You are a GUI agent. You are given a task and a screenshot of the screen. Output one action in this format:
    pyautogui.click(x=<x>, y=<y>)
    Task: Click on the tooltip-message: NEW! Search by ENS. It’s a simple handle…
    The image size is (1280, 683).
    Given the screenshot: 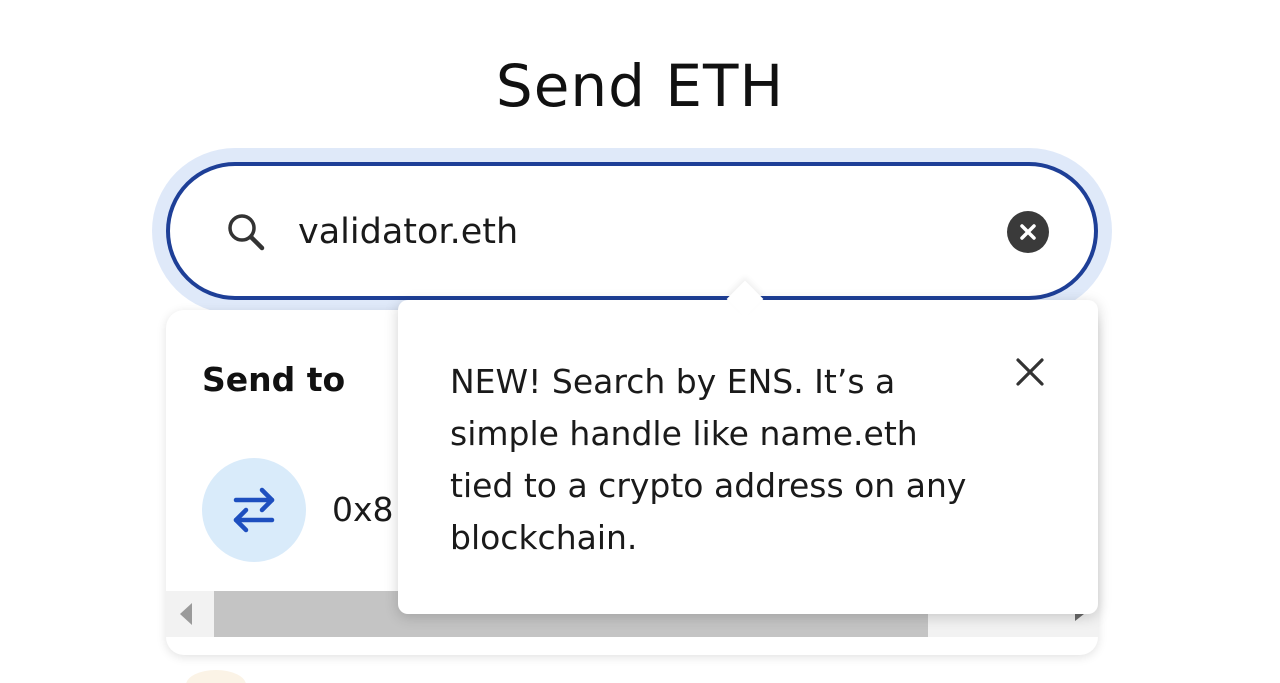 What is the action you would take?
    pyautogui.click(x=708, y=459)
    